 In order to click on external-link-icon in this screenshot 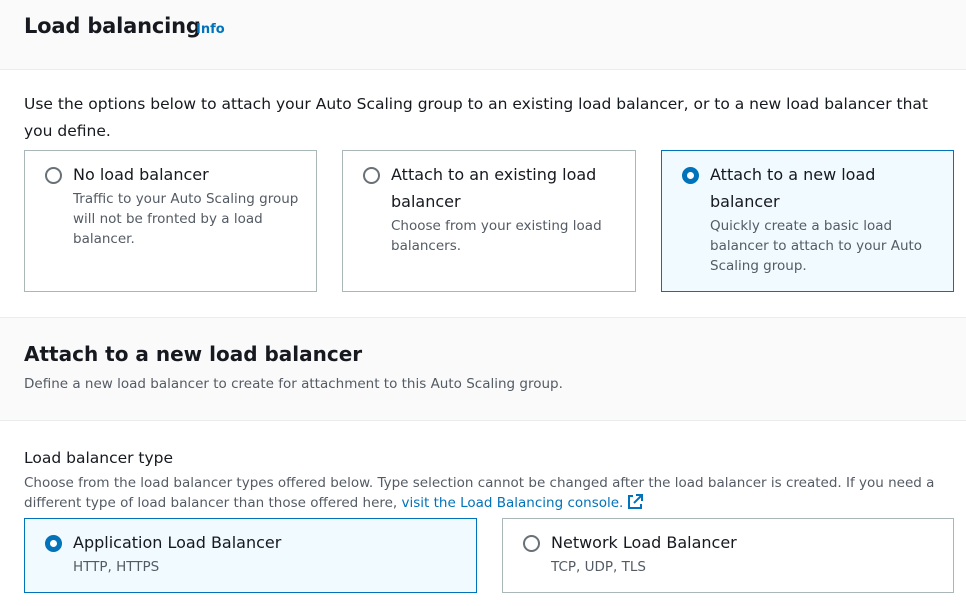, I will do `click(635, 505)`.